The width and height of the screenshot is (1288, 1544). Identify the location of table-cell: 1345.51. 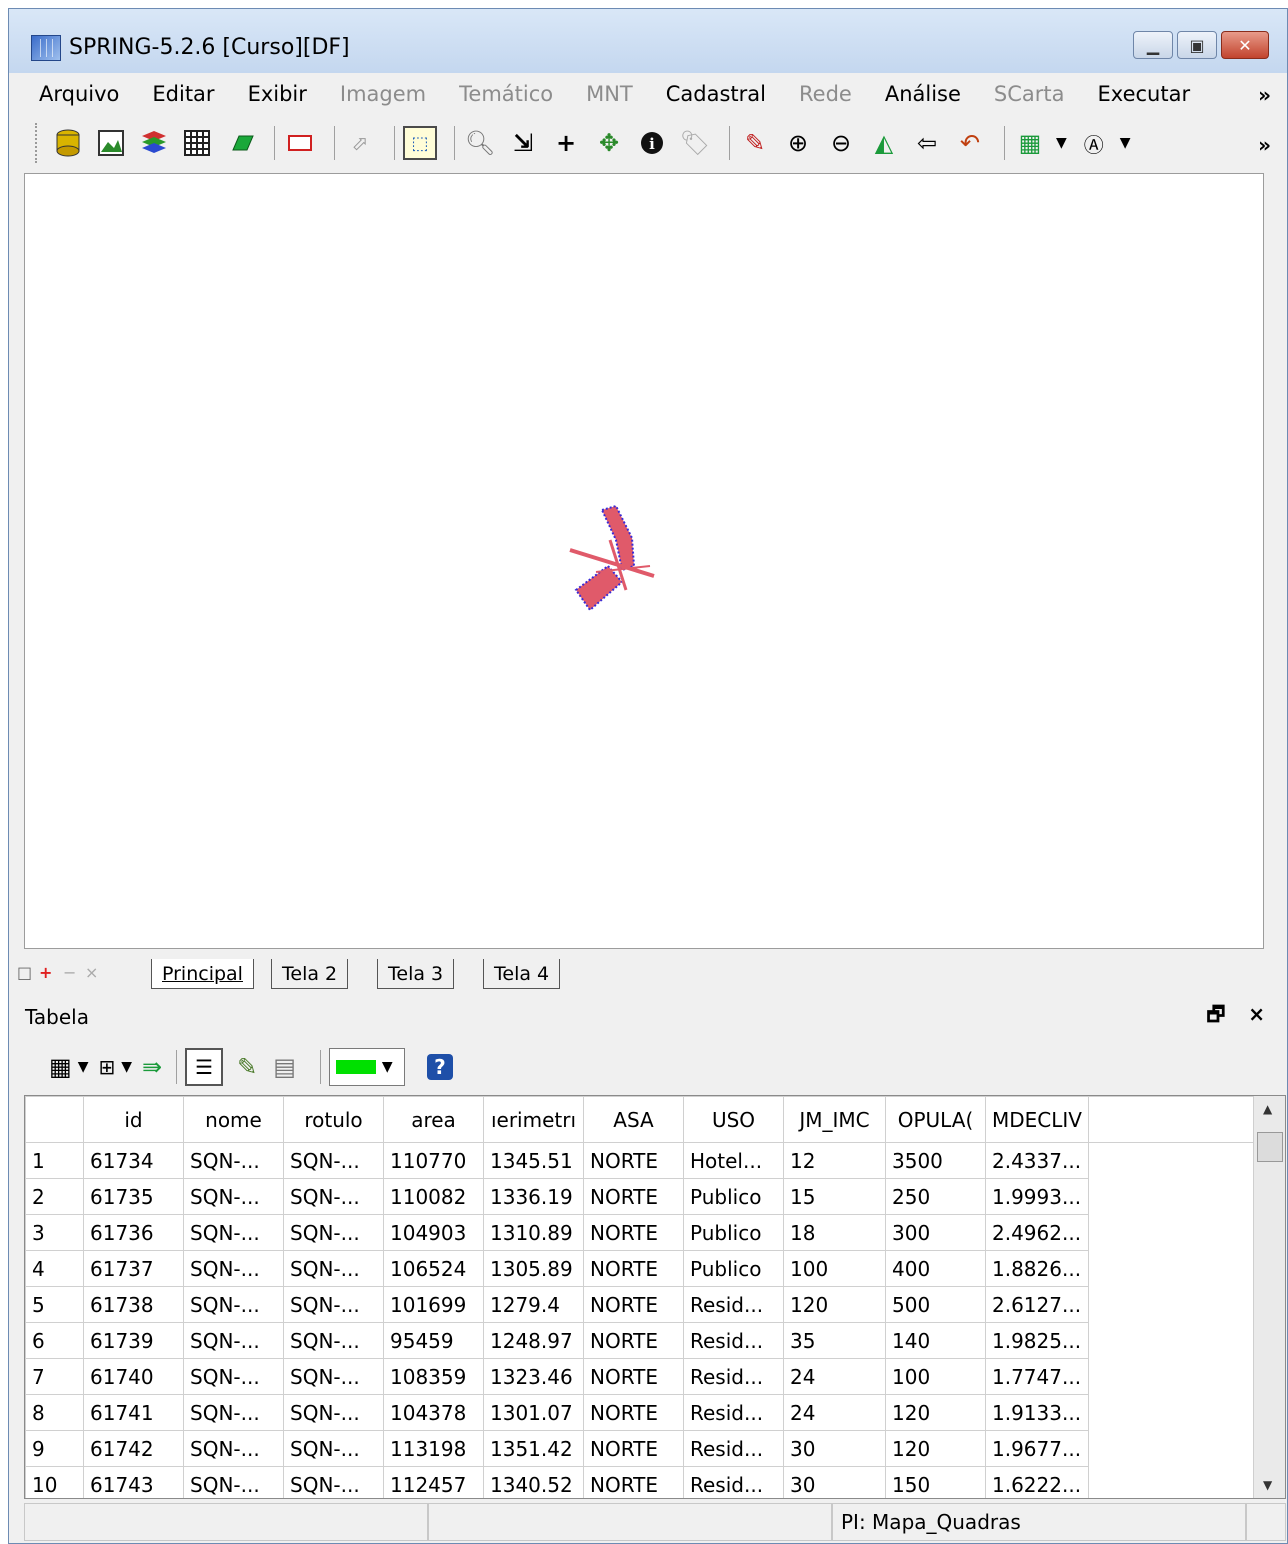
(533, 1160).